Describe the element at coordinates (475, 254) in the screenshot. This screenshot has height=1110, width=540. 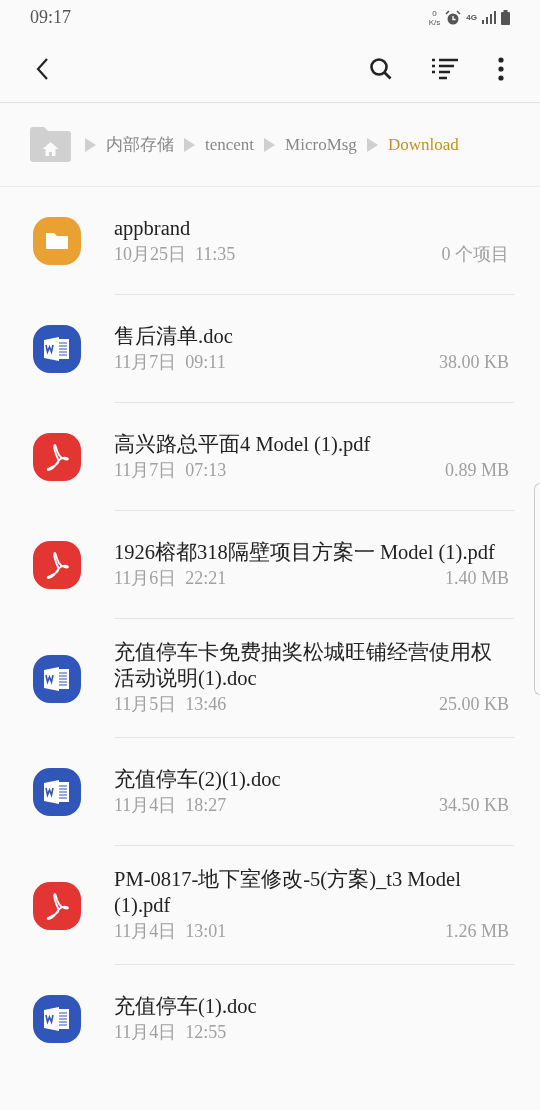
I see `file-size: 0 个项目` at that location.